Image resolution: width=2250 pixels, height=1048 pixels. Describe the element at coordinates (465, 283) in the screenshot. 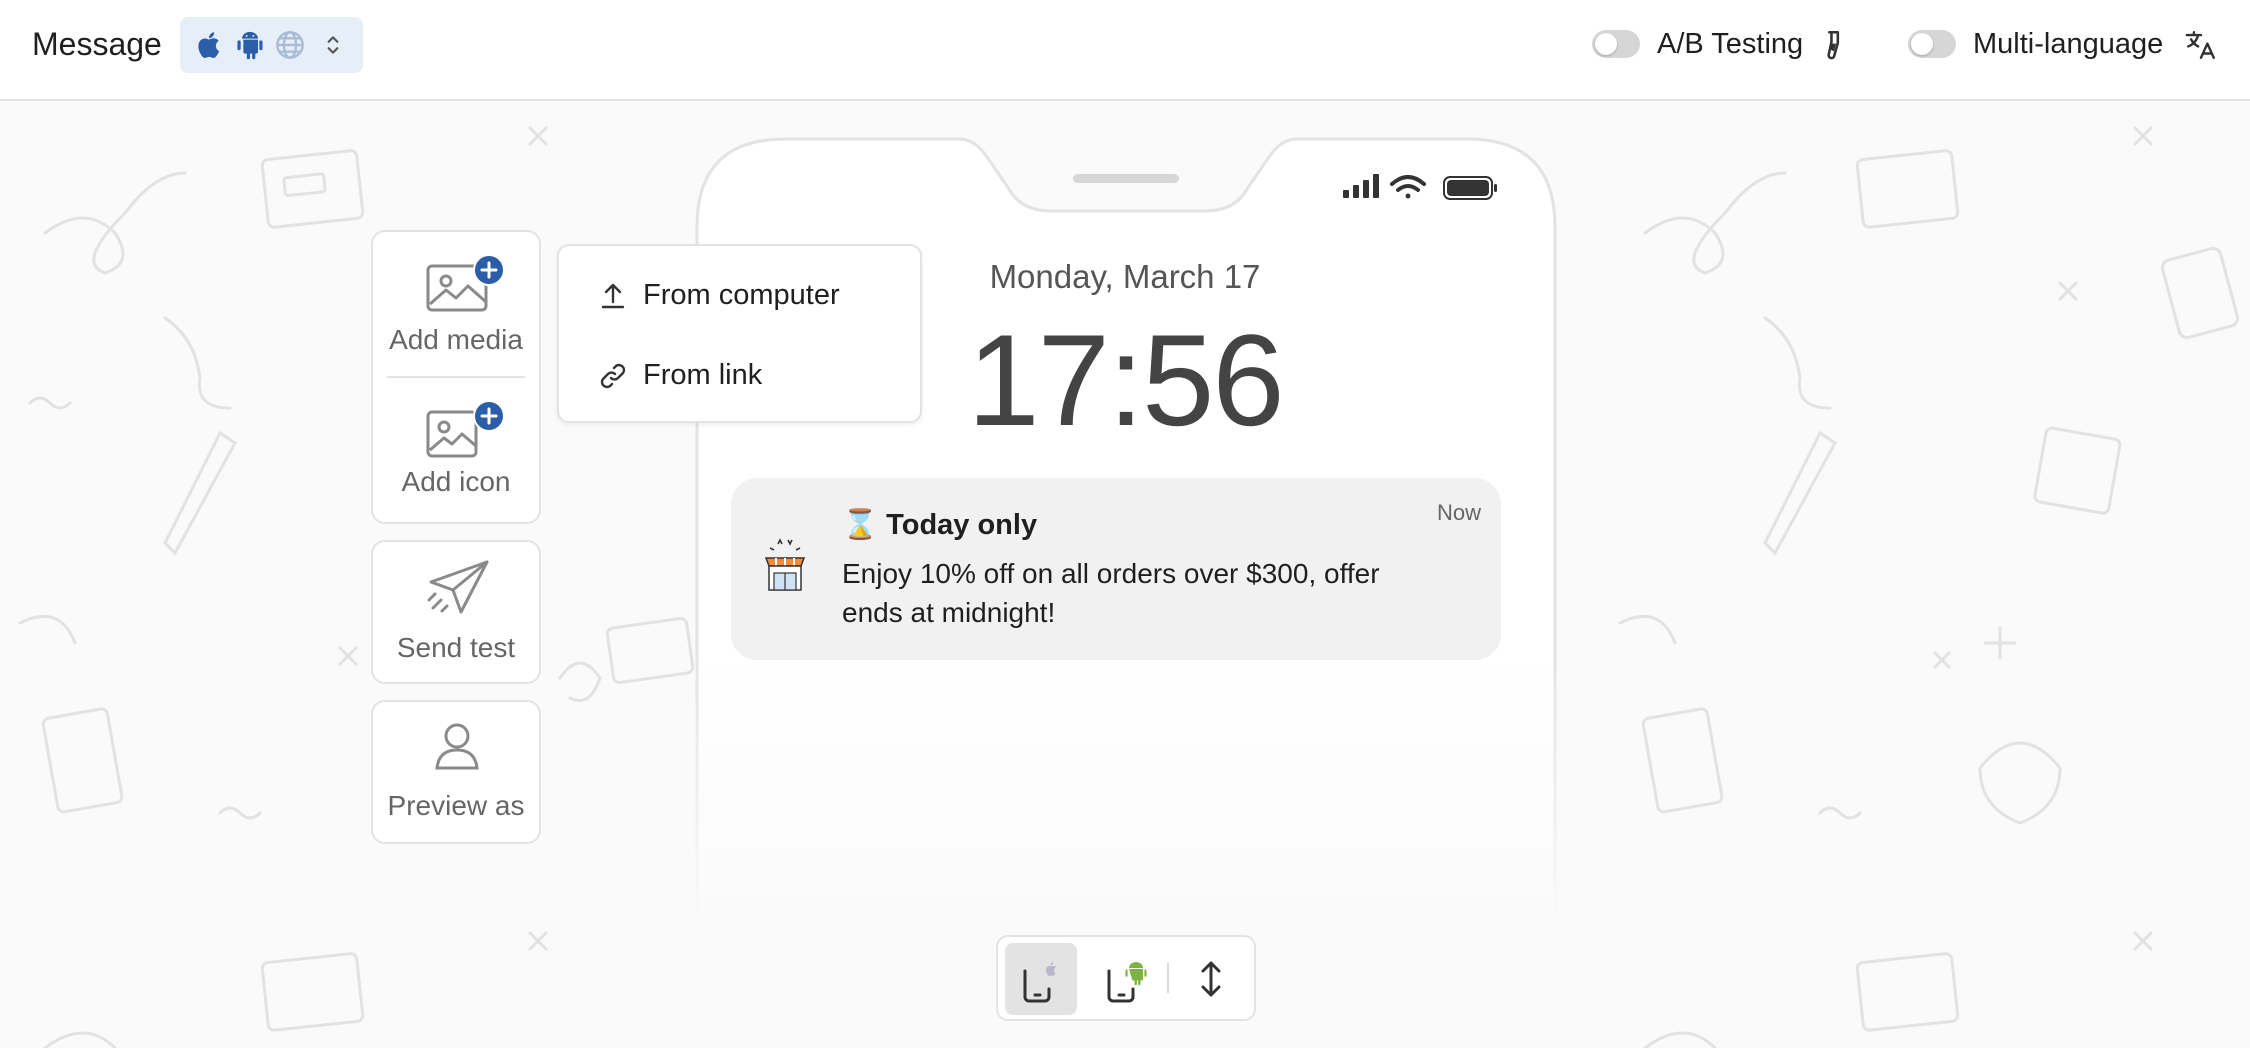

I see `add-image-icon` at that location.